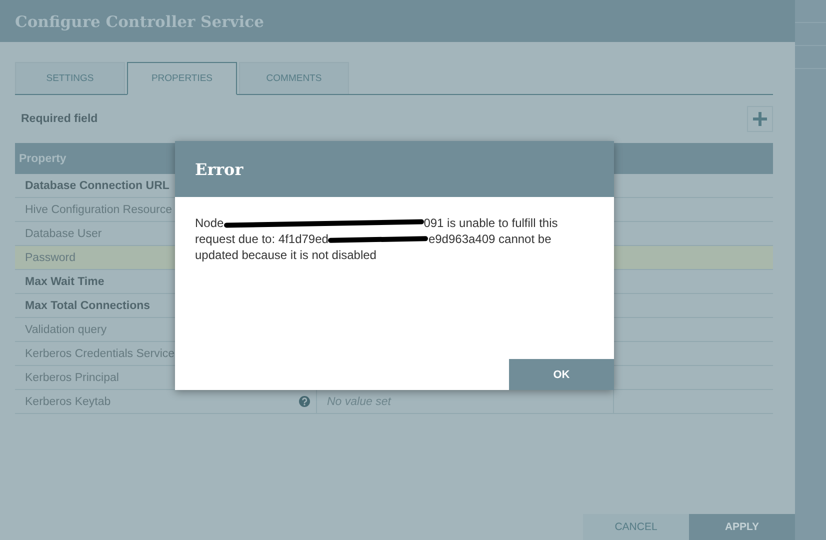  What do you see at coordinates (87, 306) in the screenshot?
I see `property-name: Max Total Connections` at bounding box center [87, 306].